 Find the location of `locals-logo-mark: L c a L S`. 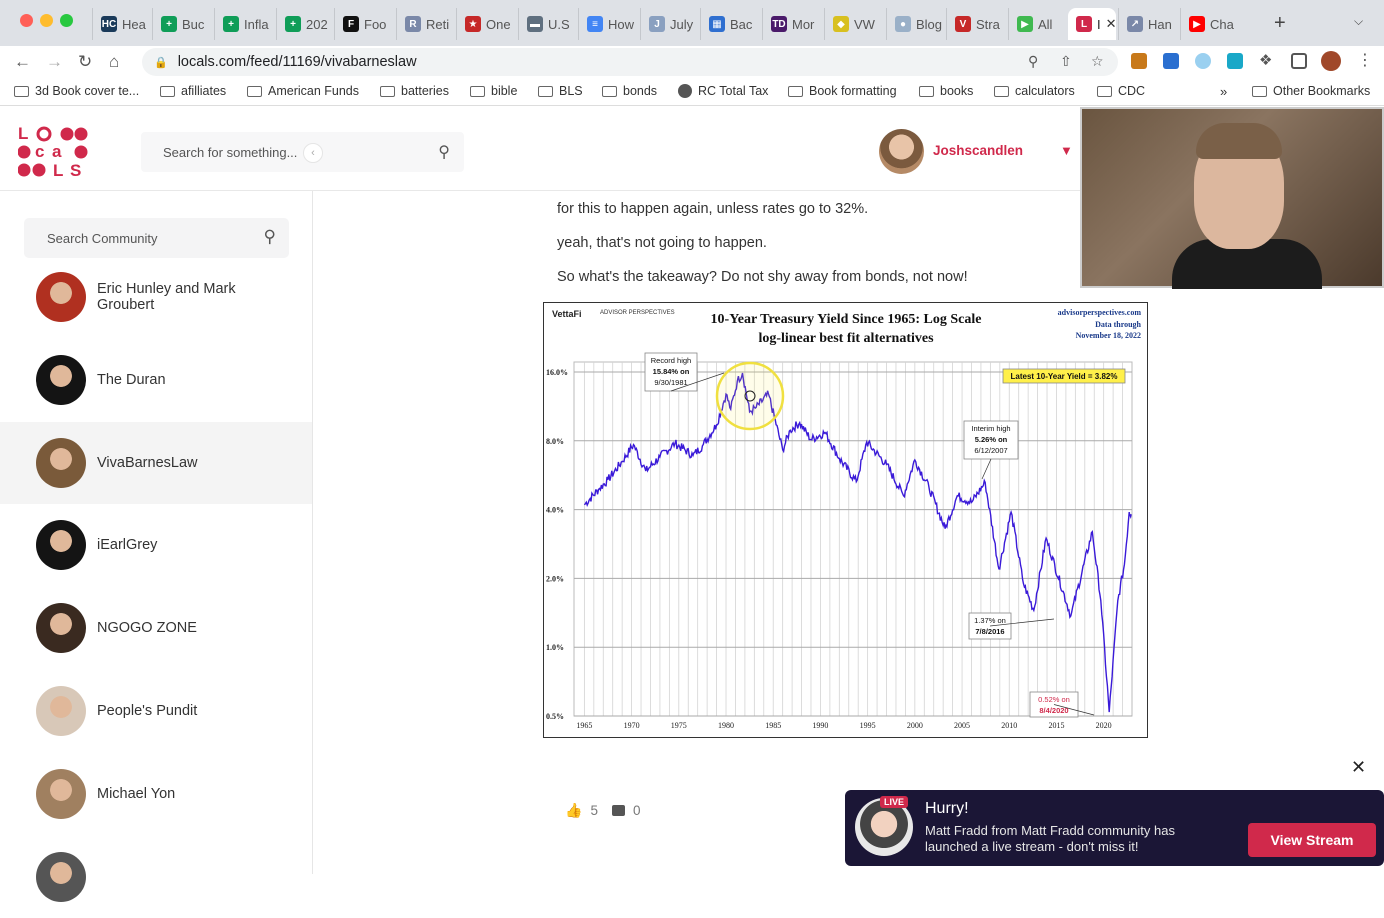

locals-logo-mark: L c a L S is located at coordinates (52, 152).